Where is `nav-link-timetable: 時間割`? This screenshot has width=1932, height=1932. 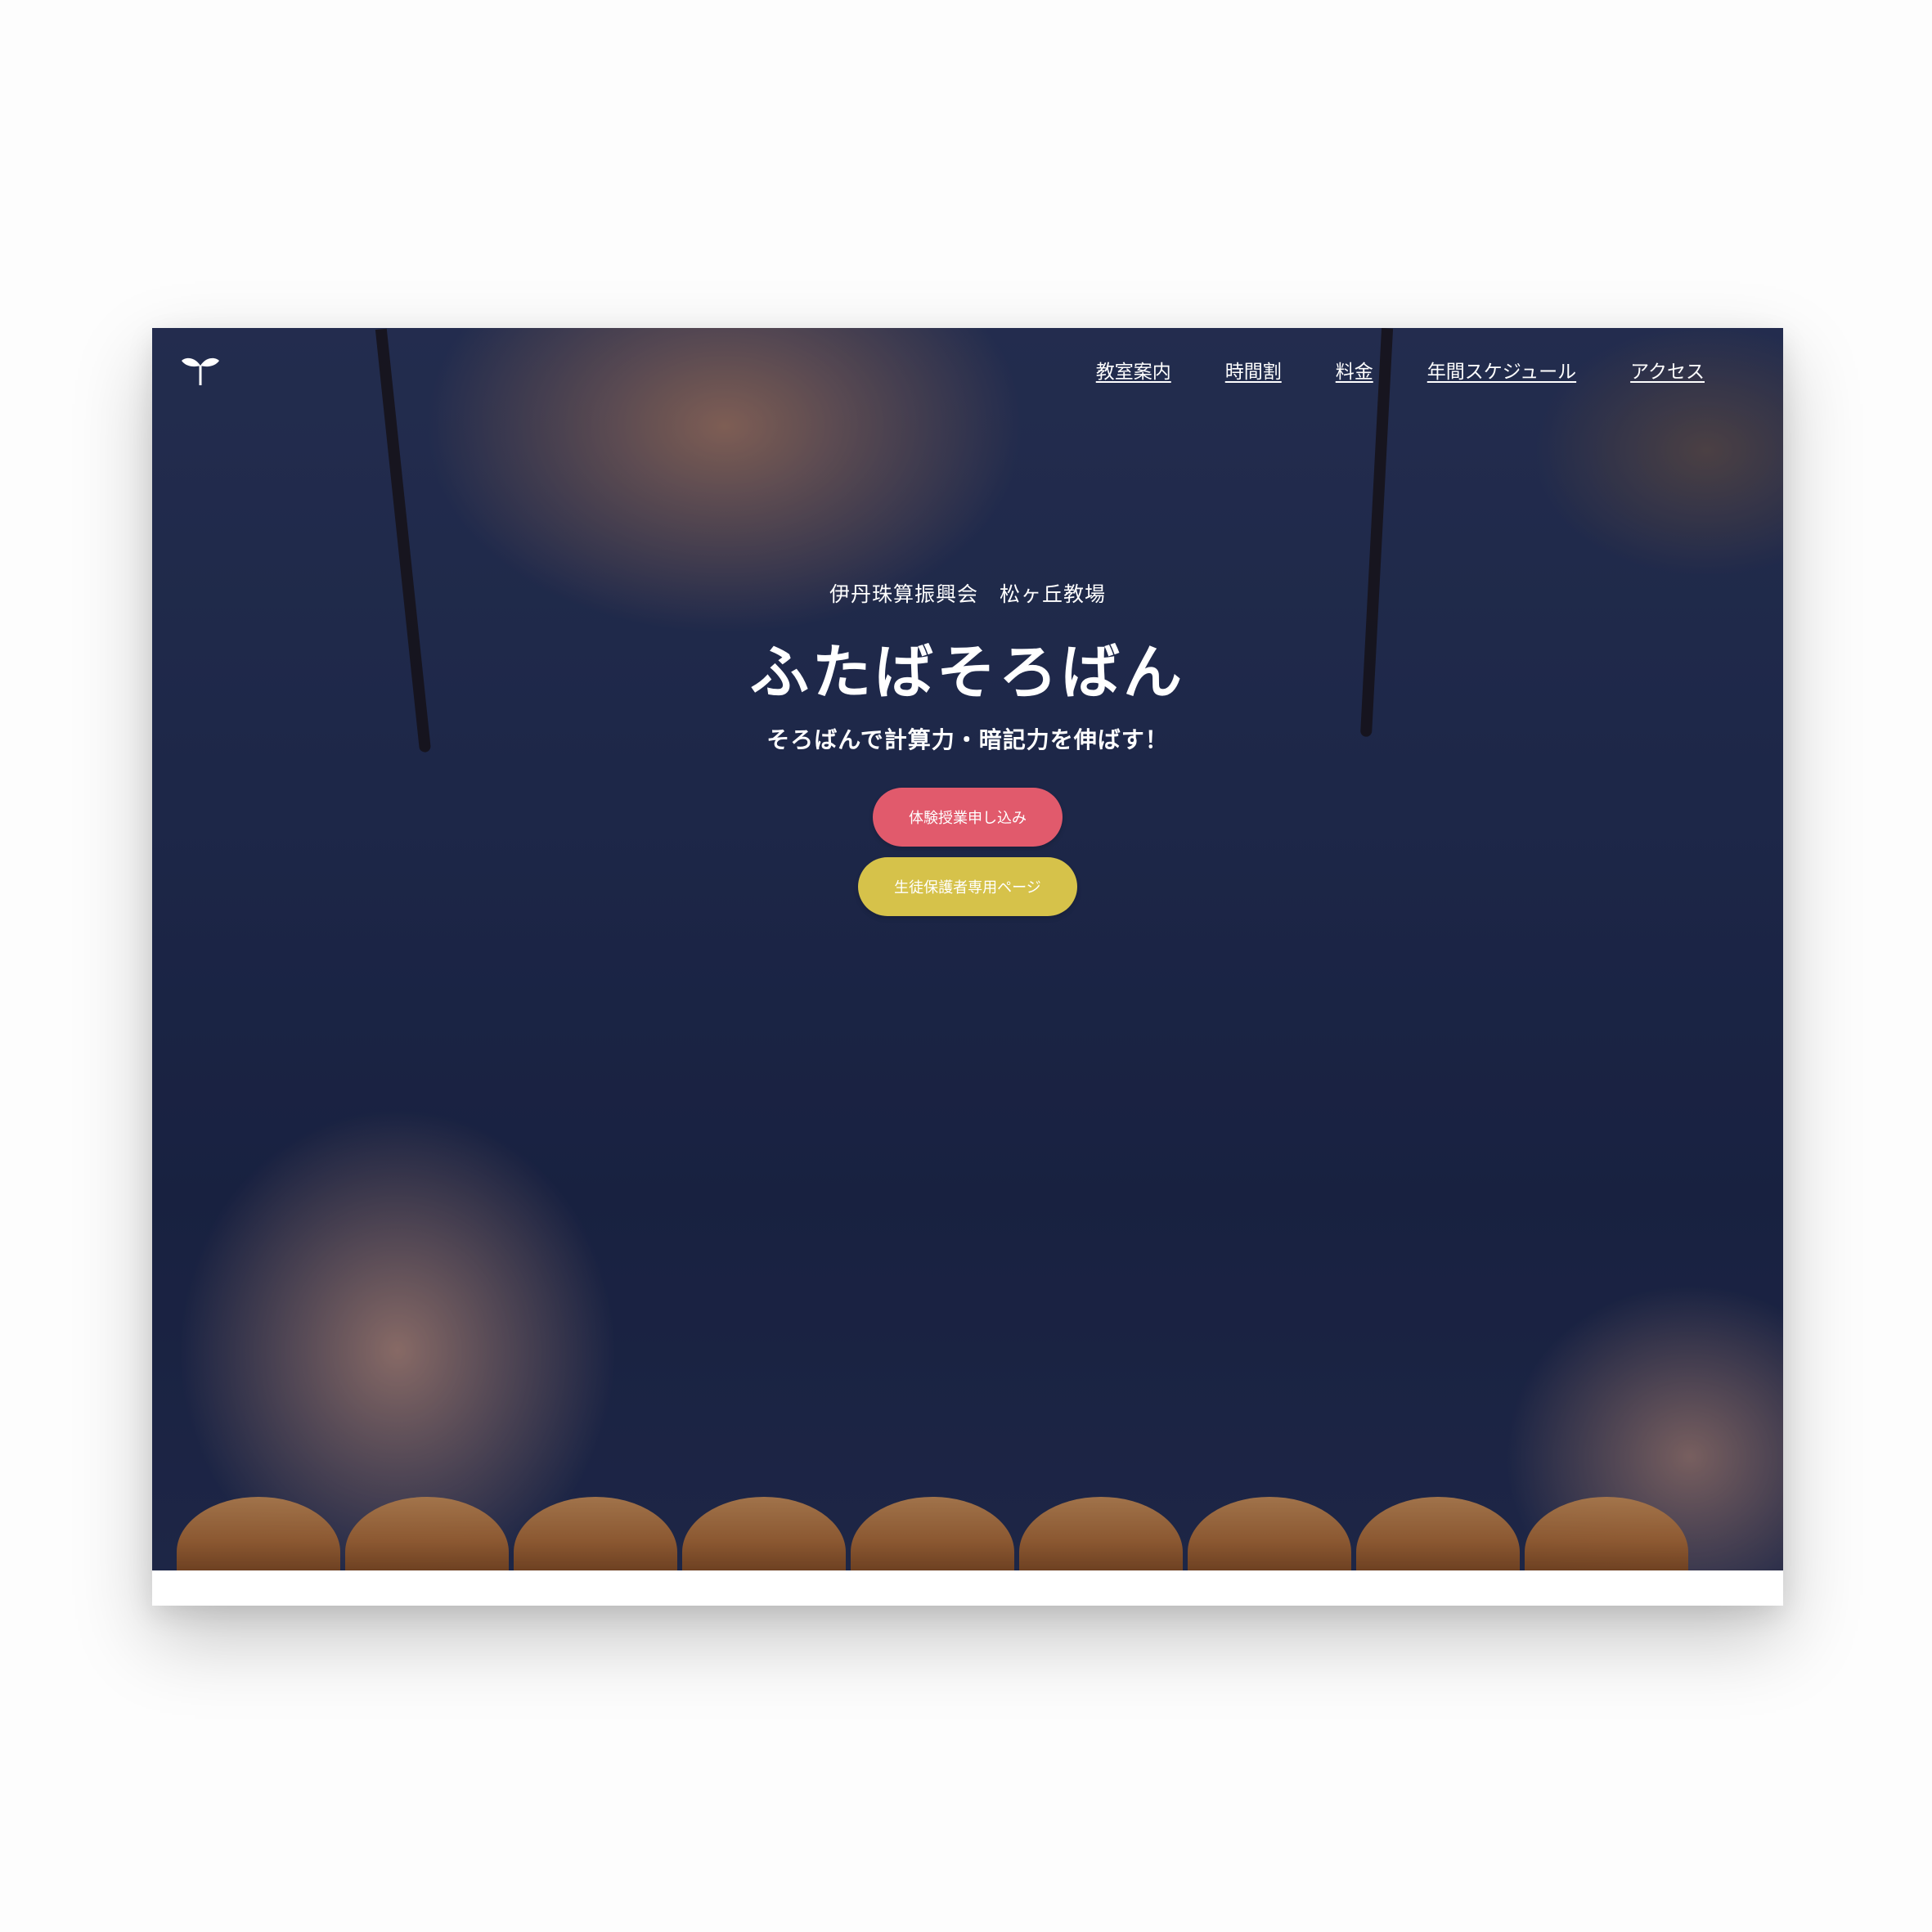
nav-link-timetable: 時間割 is located at coordinates (1254, 370).